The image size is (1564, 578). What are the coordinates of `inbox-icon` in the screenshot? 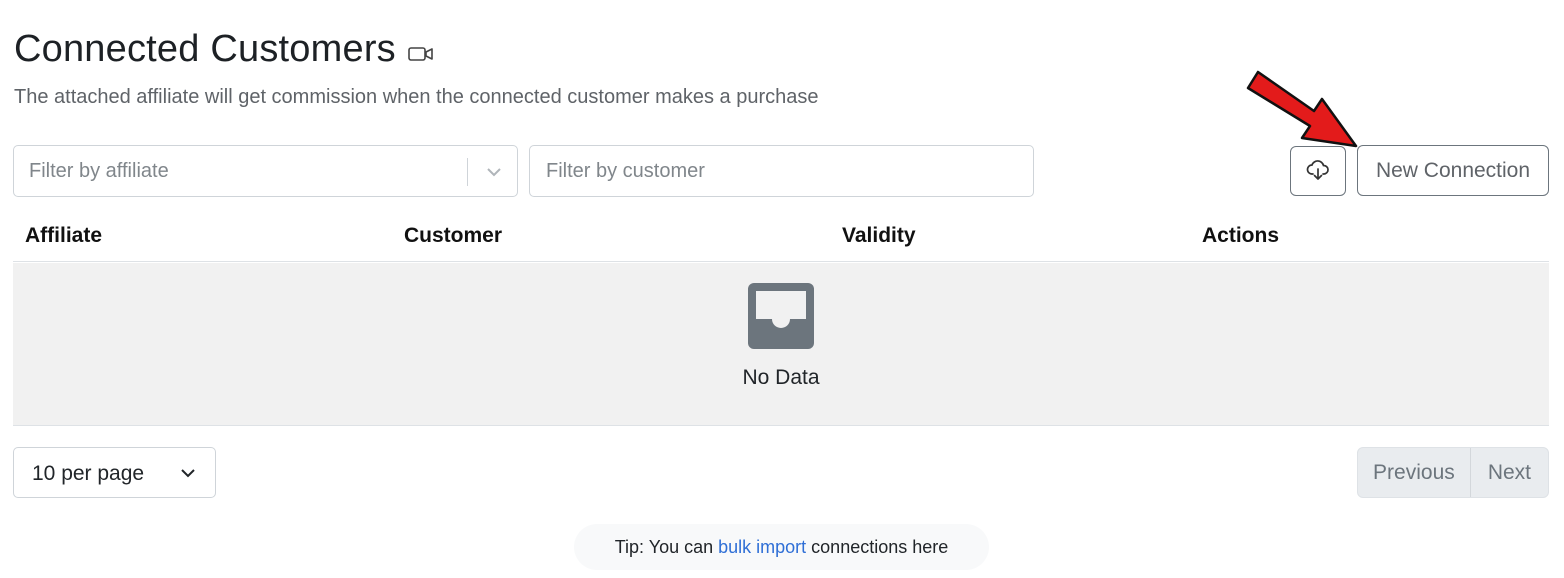 It's located at (781, 316).